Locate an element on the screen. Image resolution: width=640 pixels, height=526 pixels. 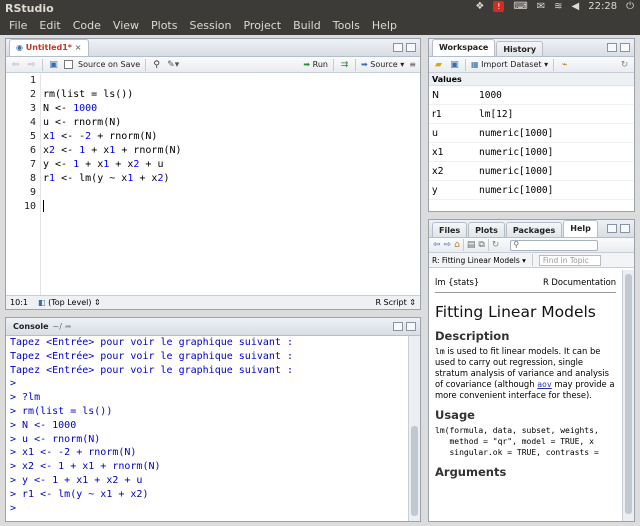
menu-plots: Plots is located at coordinates (164, 26).